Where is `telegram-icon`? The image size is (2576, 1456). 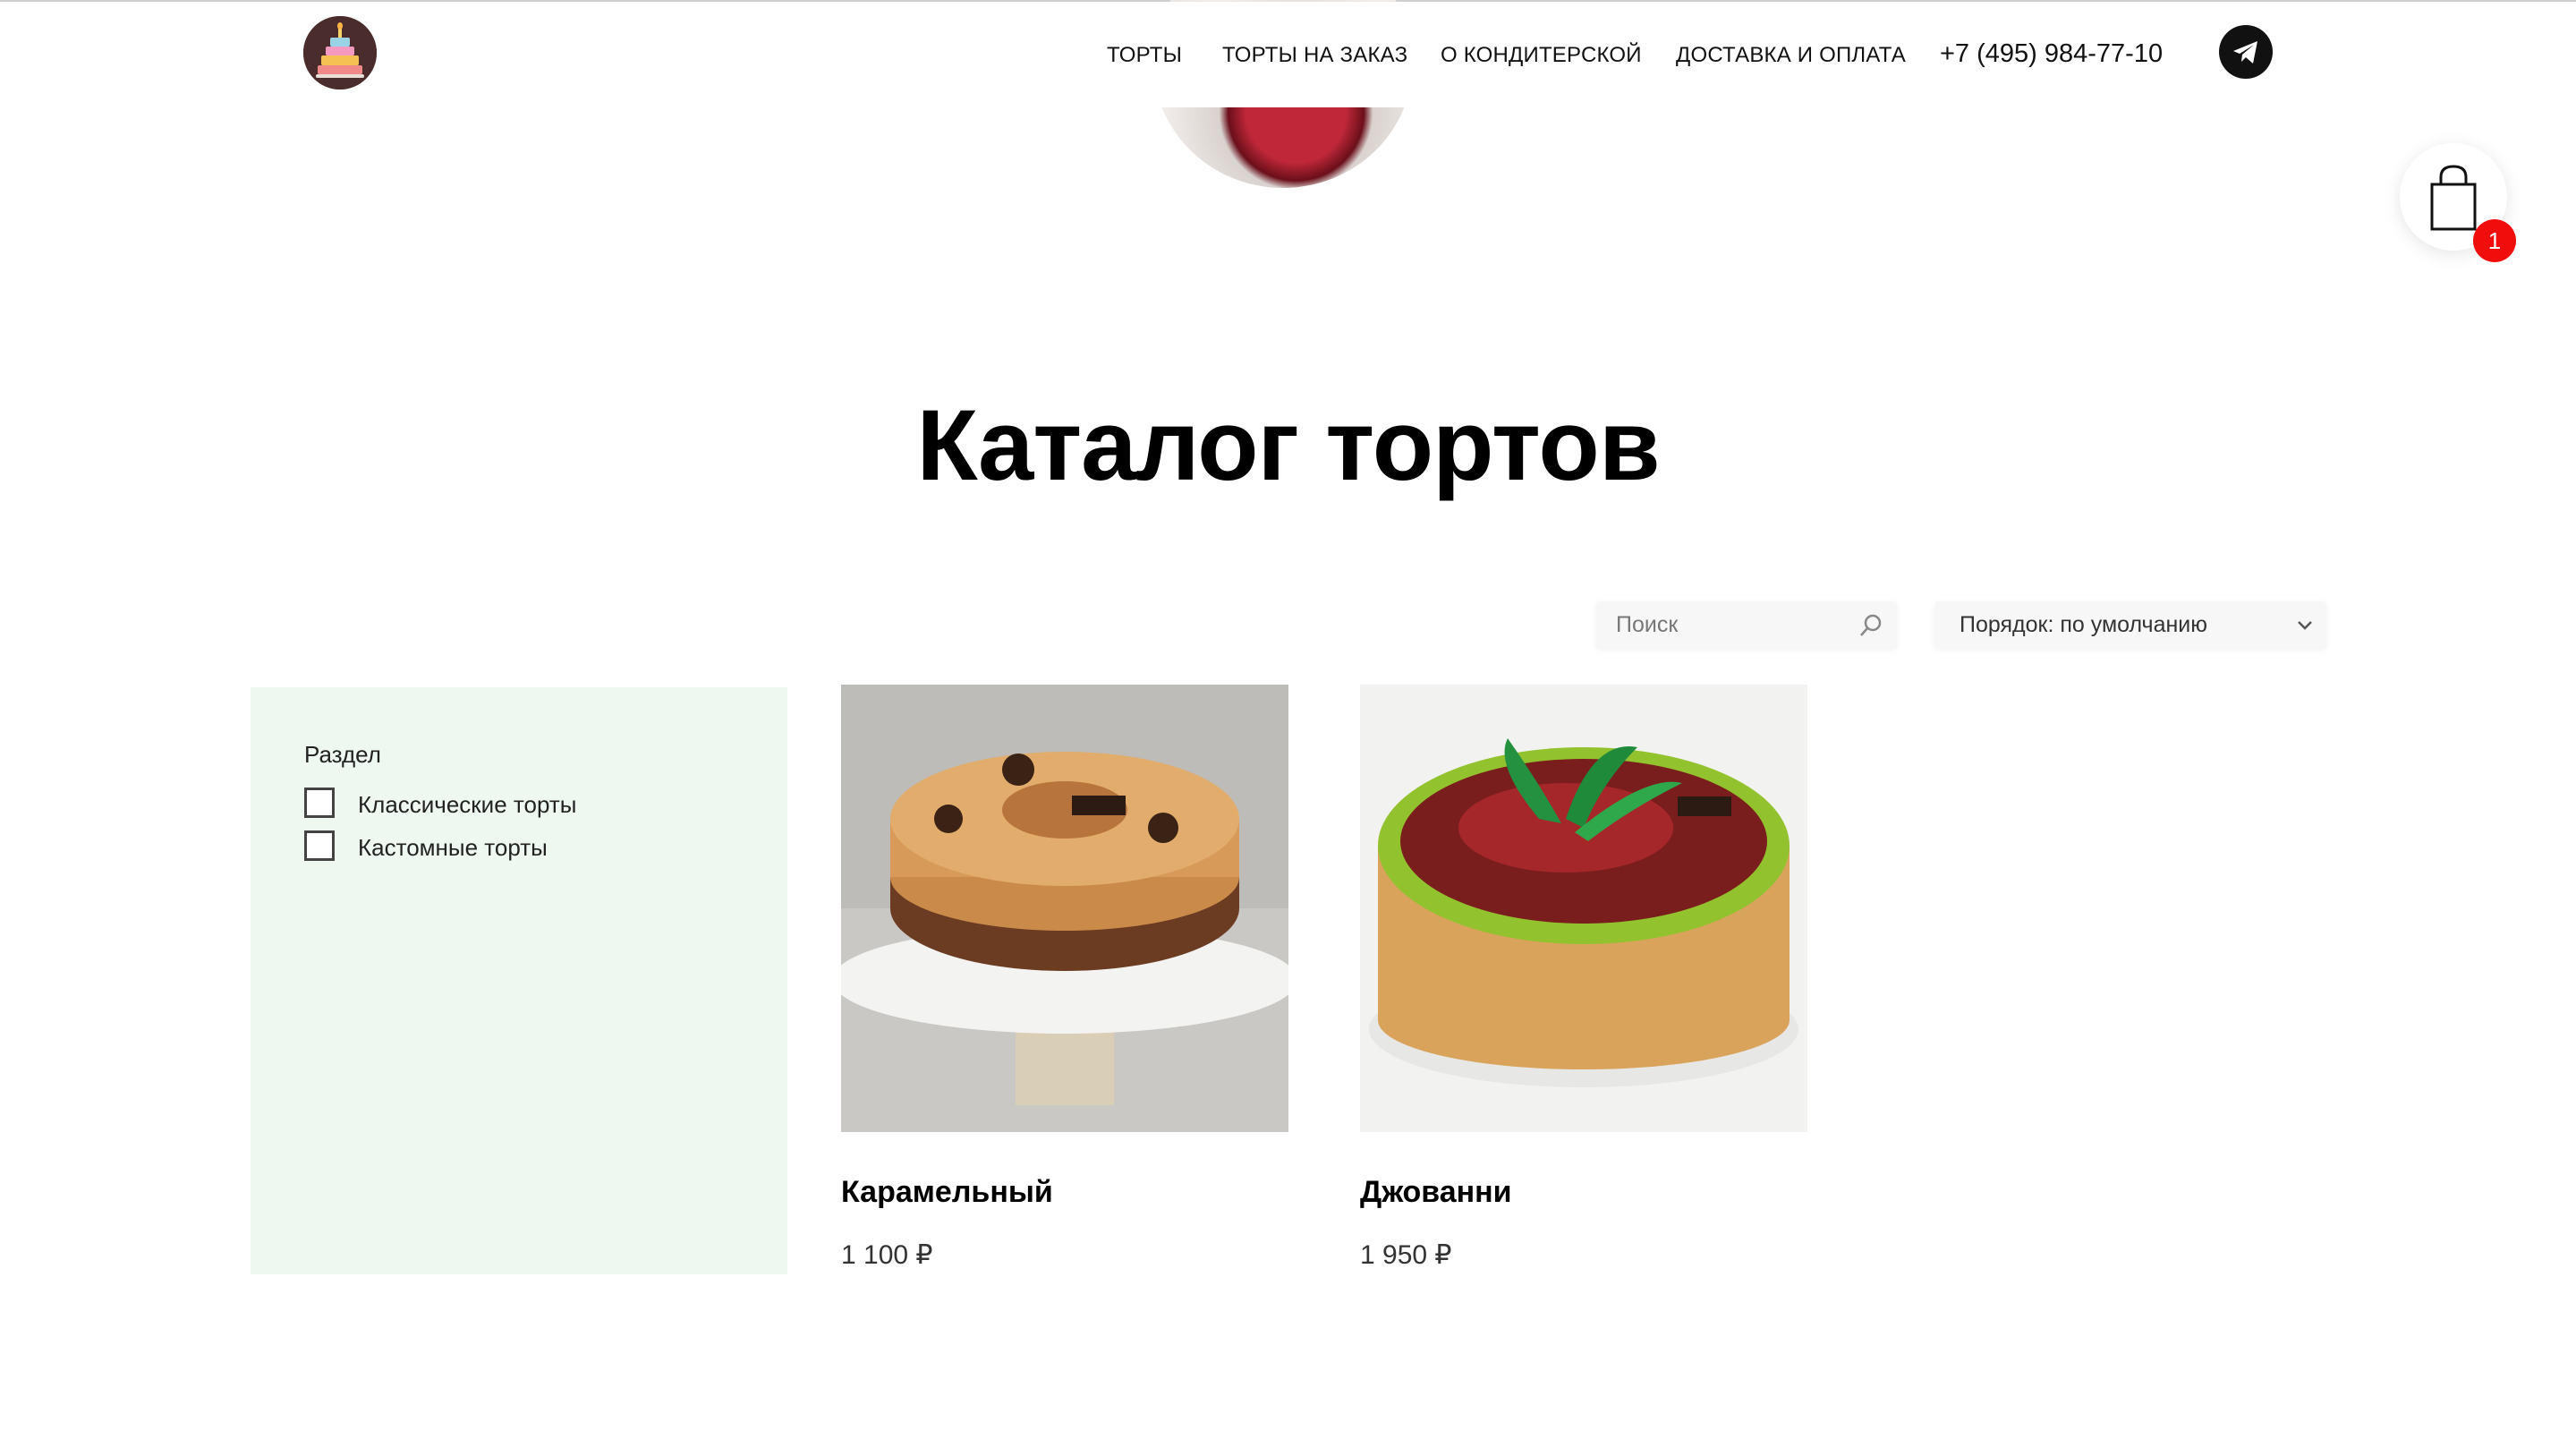
telegram-icon is located at coordinates (2246, 52).